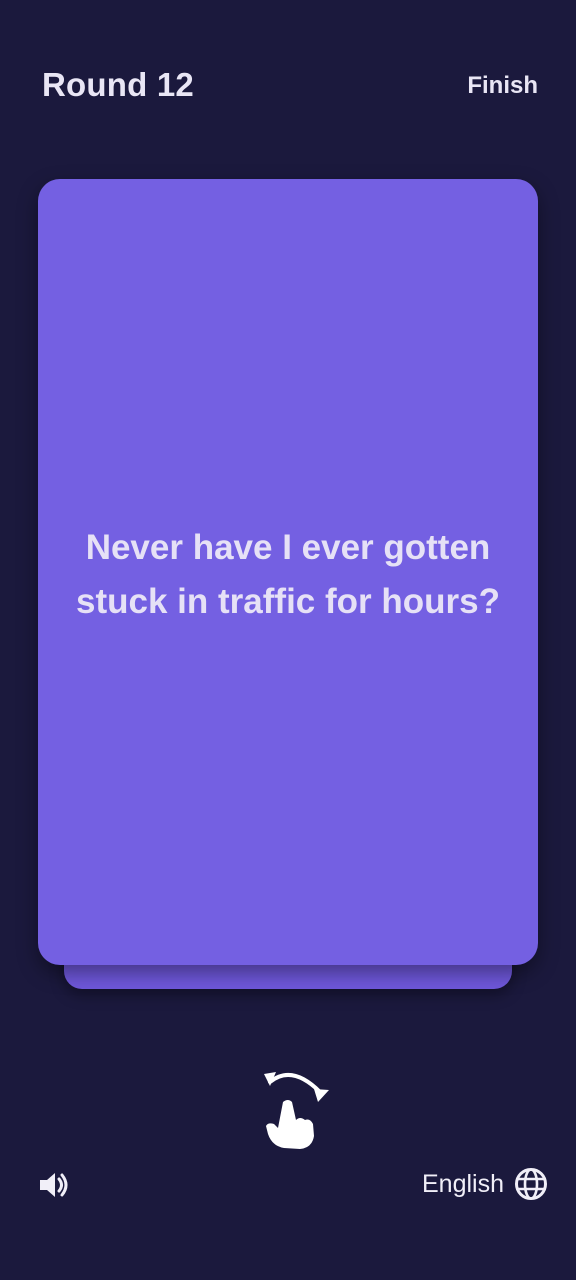  I want to click on language-label: English, so click(463, 1183).